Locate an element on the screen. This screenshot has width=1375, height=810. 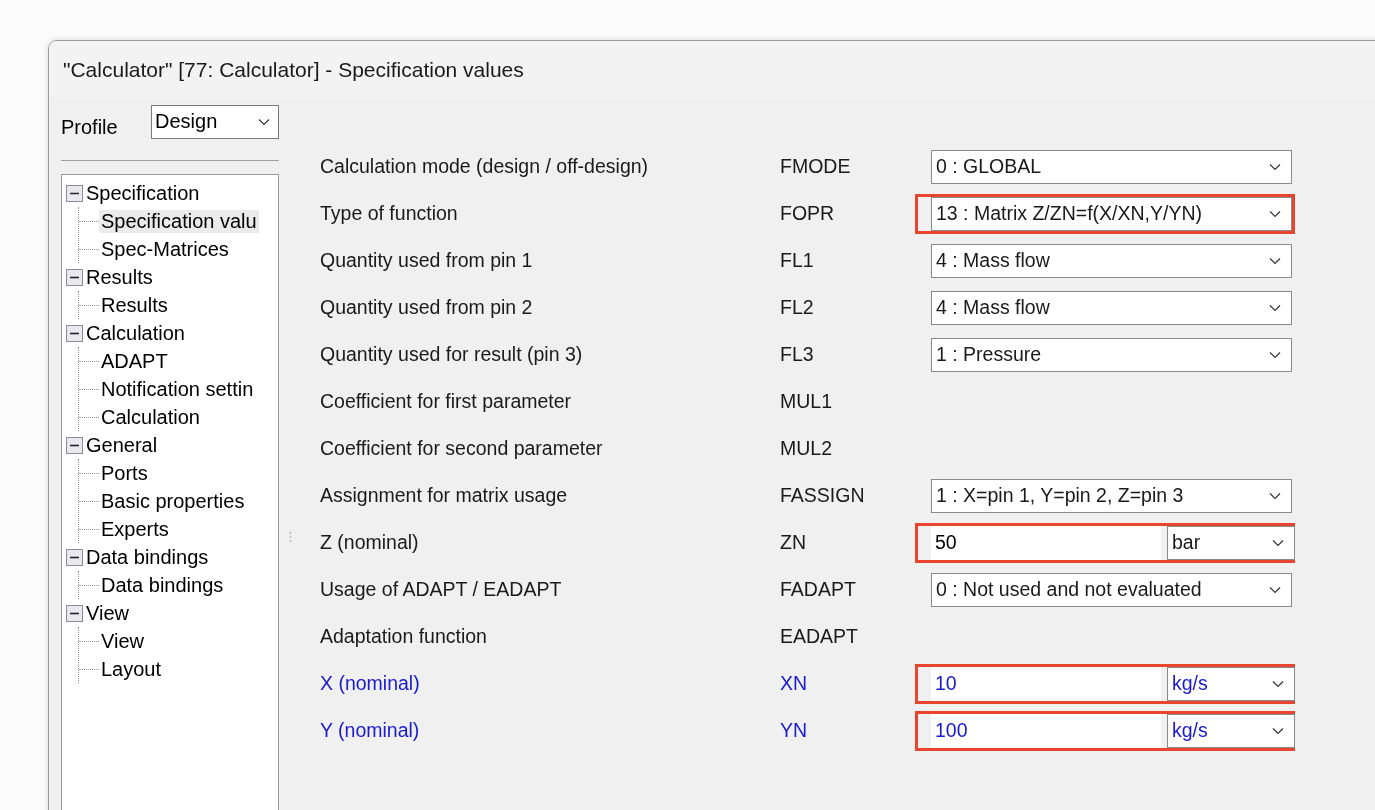
parameter-code: FL2 is located at coordinates (797, 307).